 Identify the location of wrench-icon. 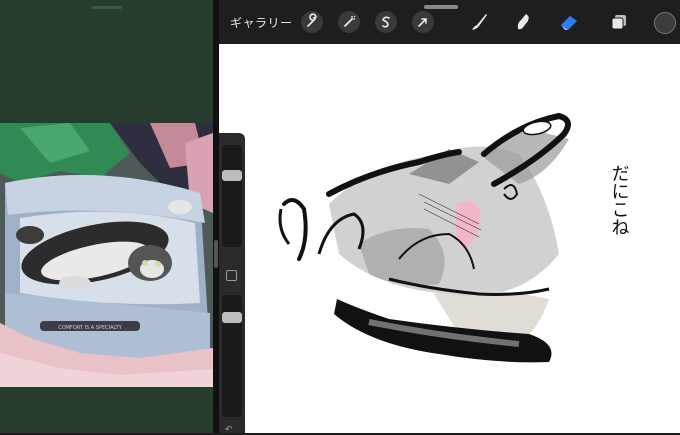
(312, 20).